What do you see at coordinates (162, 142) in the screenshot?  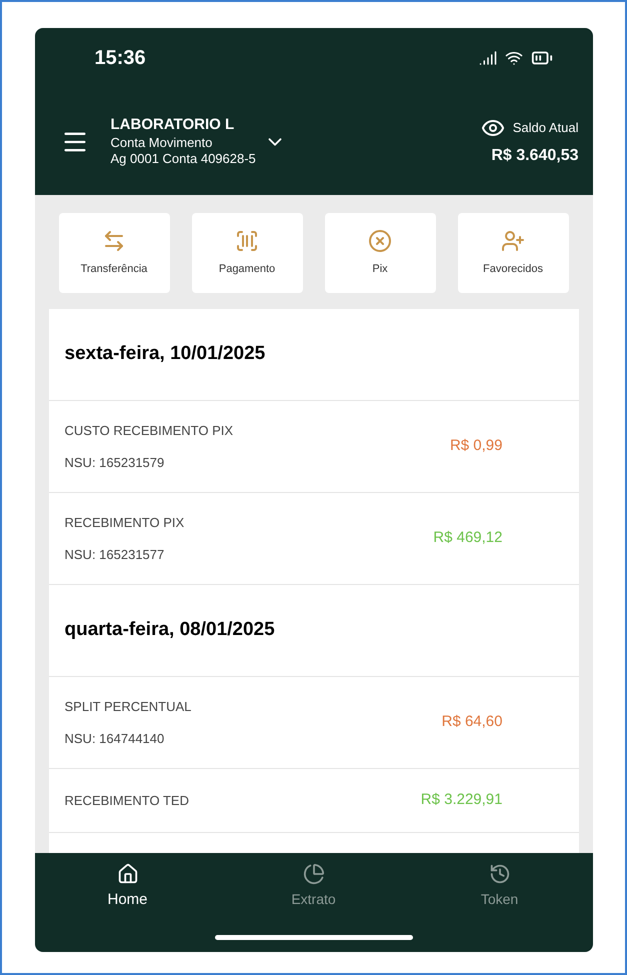 I see `account-type: Conta Movimento` at bounding box center [162, 142].